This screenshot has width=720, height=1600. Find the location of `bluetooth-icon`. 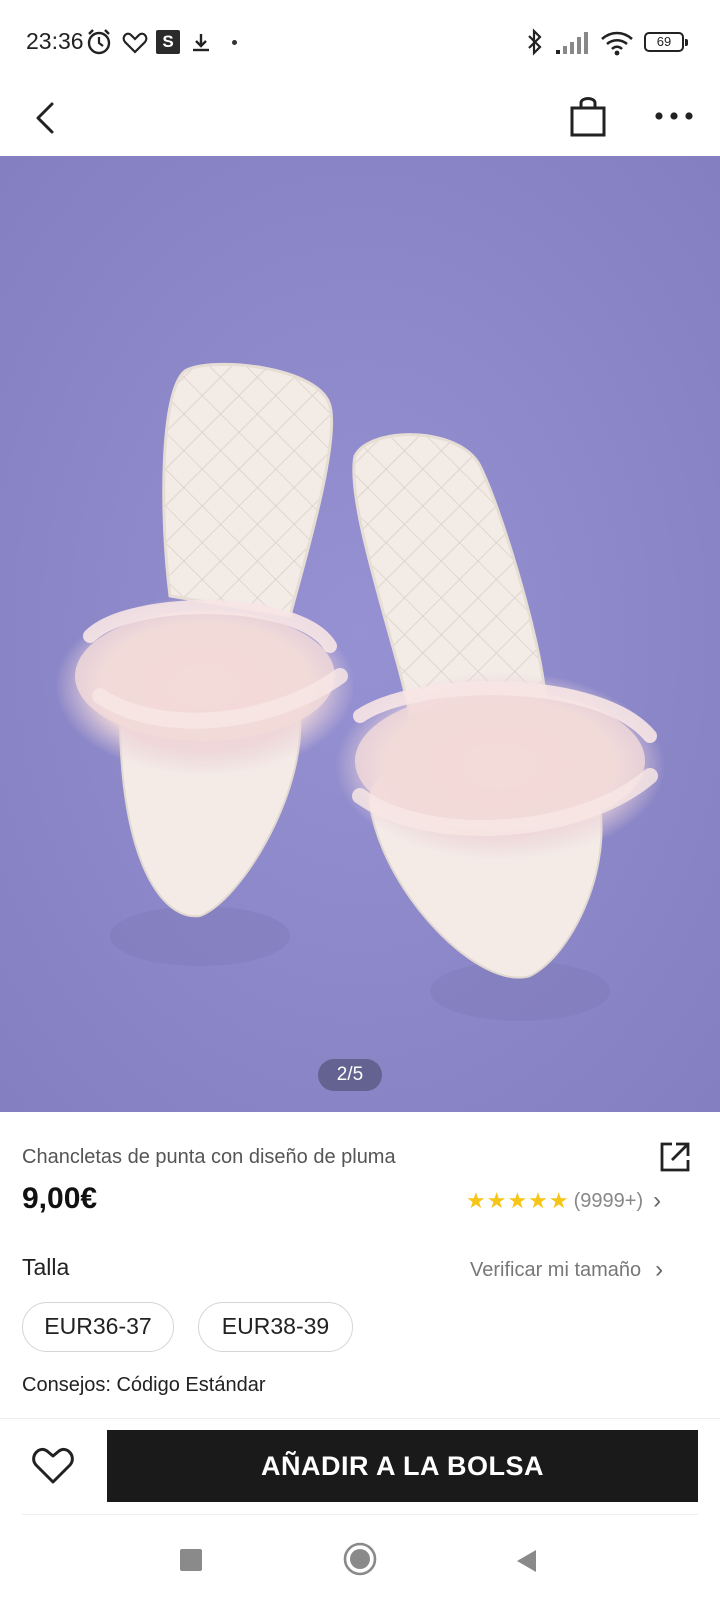

bluetooth-icon is located at coordinates (535, 42).